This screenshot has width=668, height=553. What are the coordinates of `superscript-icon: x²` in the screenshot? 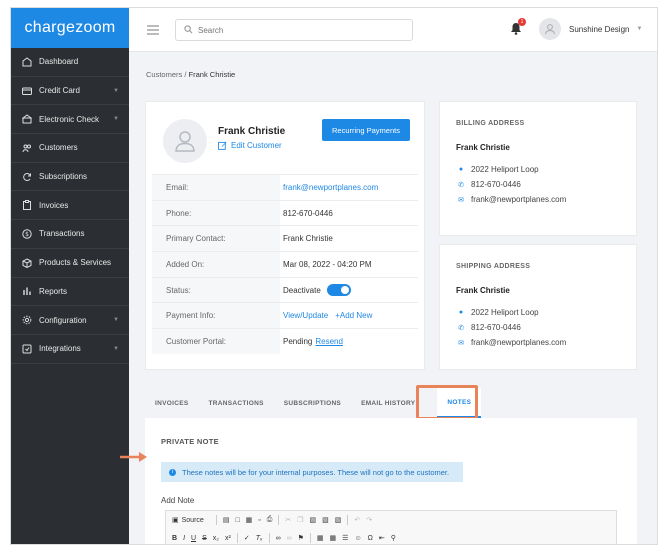 It's located at (228, 538).